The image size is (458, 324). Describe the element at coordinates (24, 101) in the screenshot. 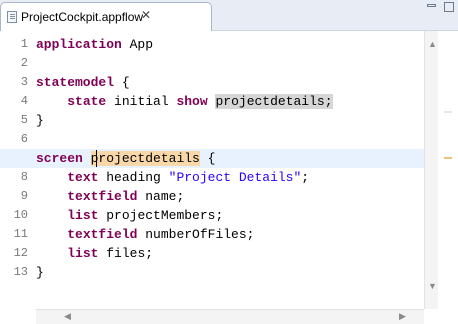

I see `line-number: 4` at that location.